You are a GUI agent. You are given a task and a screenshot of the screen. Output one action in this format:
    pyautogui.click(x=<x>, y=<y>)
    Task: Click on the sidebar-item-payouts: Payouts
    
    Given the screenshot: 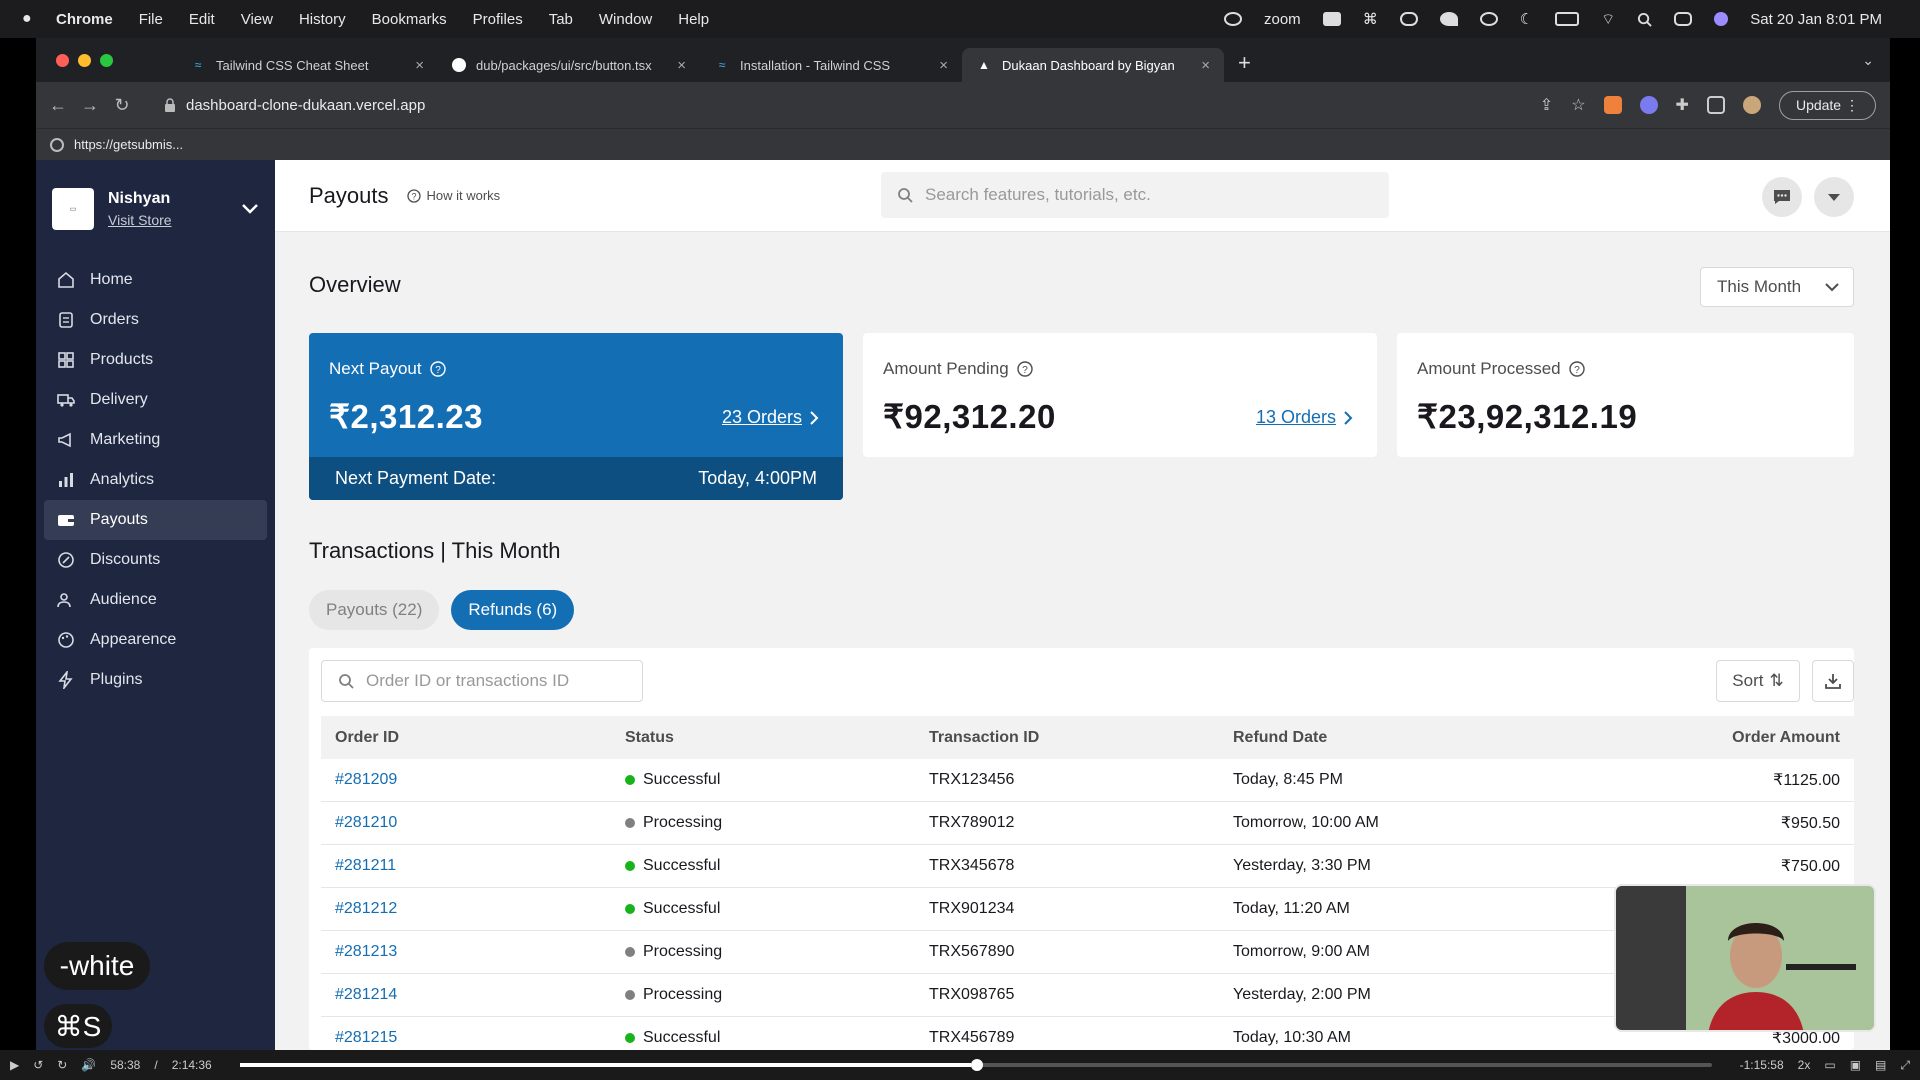 What is the action you would take?
    pyautogui.click(x=155, y=520)
    